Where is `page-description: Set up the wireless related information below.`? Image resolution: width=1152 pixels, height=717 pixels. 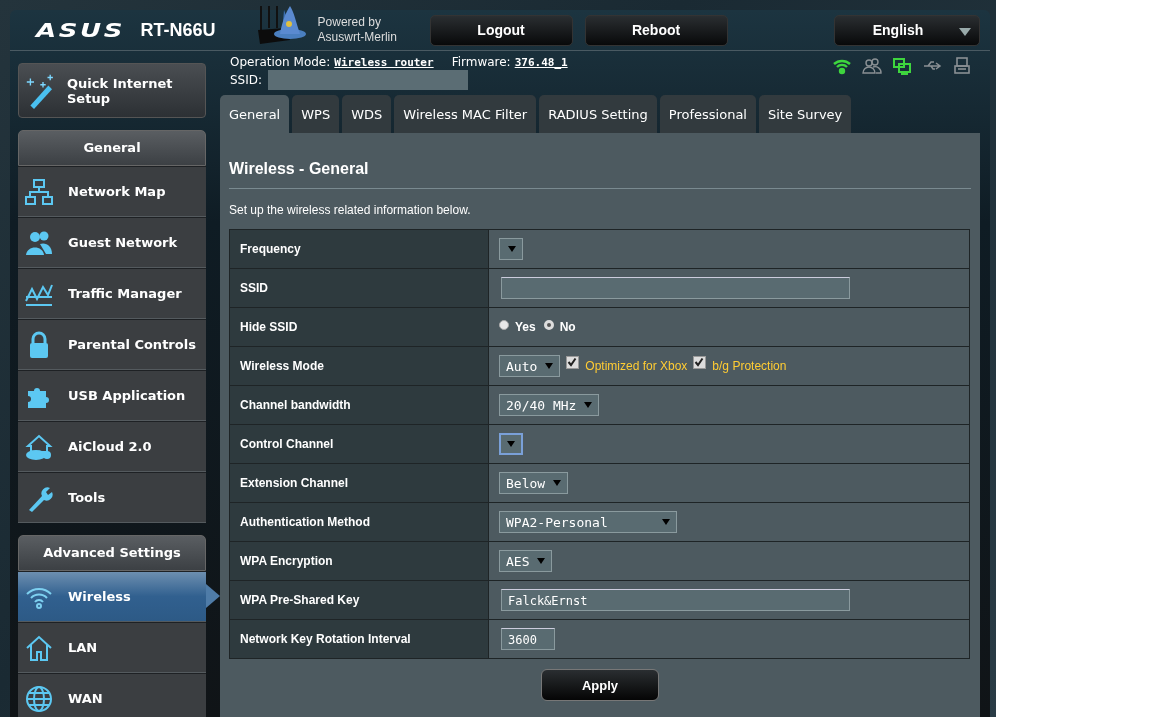
page-description: Set up the wireless related information below. is located at coordinates (350, 210).